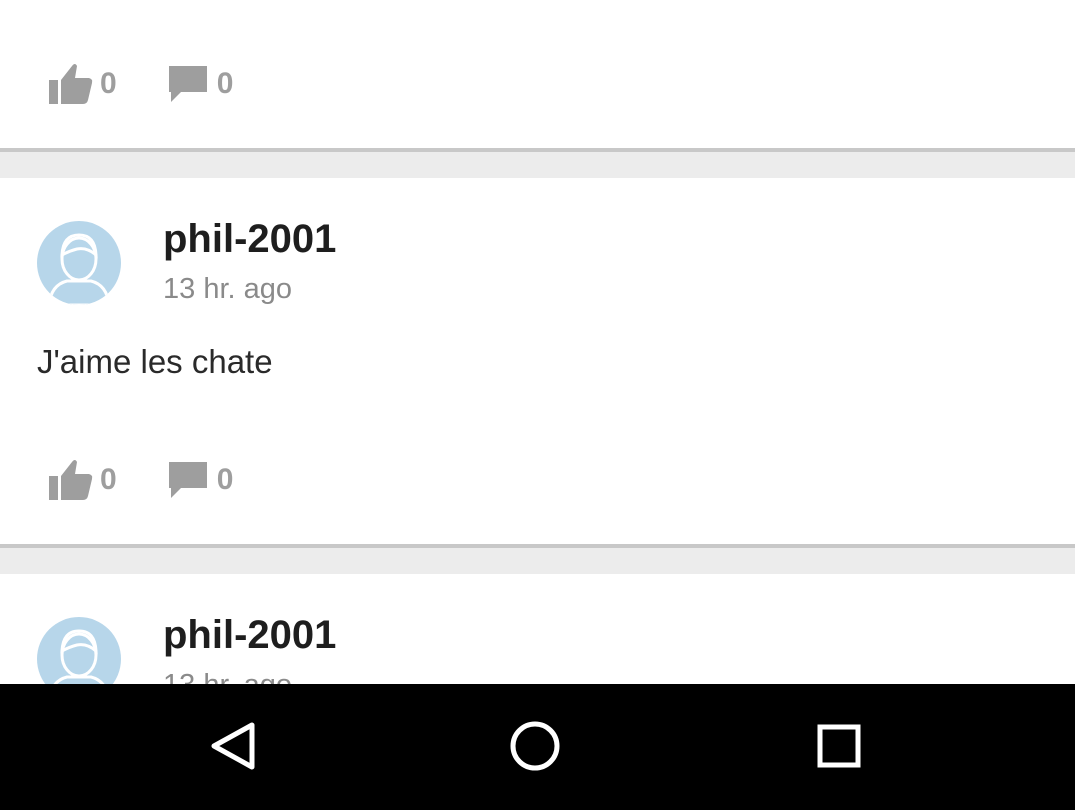 The width and height of the screenshot is (1075, 810). I want to click on back-button, so click(233, 748).